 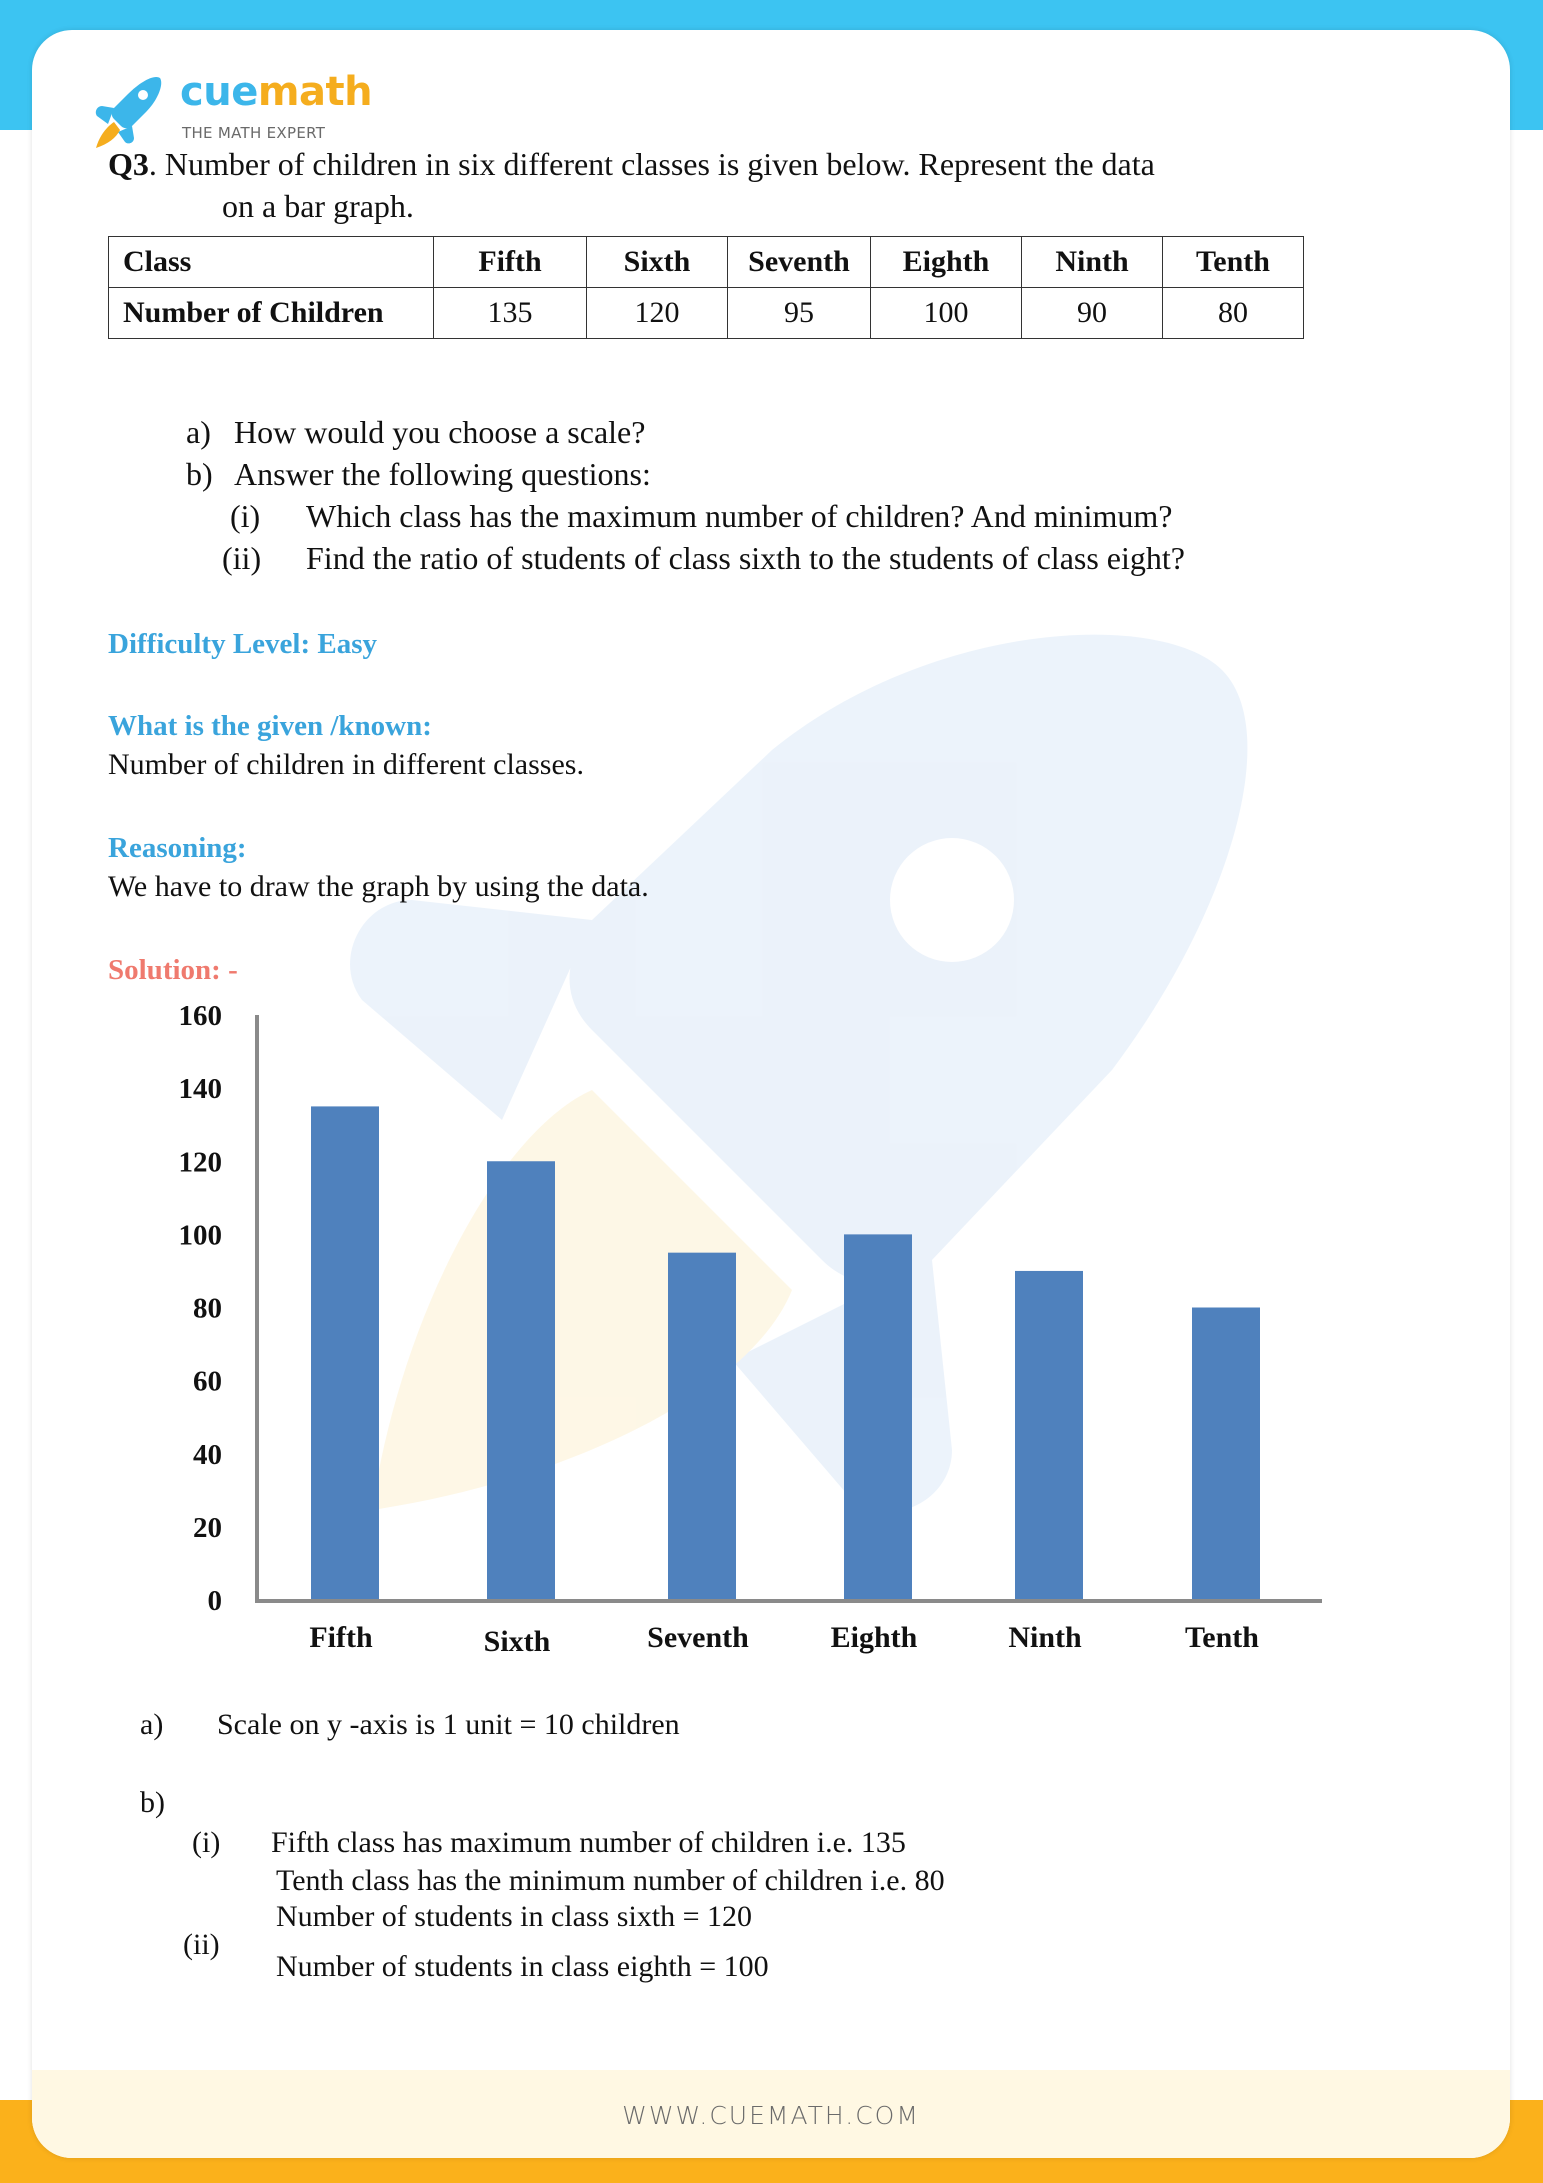 I want to click on answer-a-text: Scale on y -axis is 1 unit = 10 children, so click(x=448, y=1724).